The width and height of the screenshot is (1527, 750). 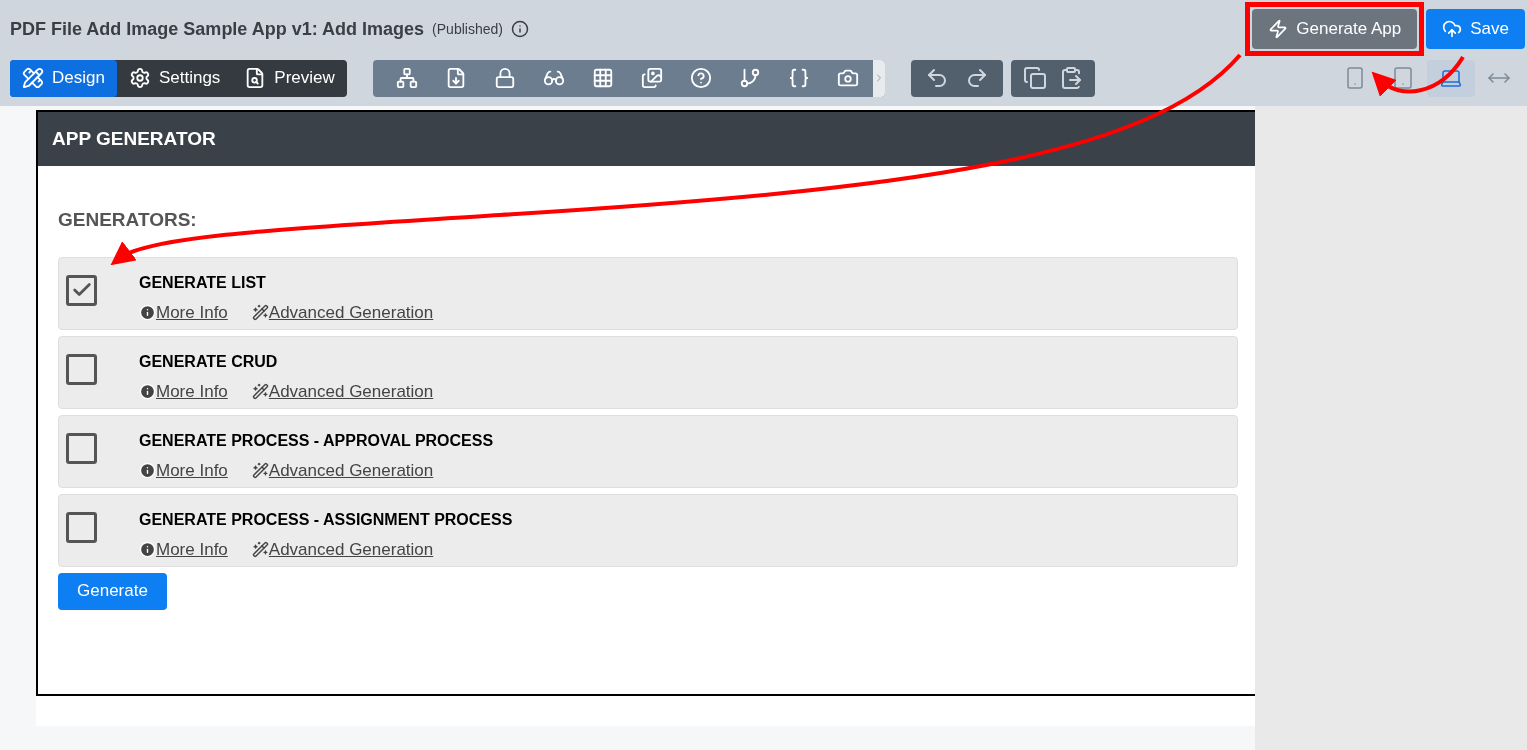 What do you see at coordinates (289, 78) in the screenshot?
I see `mode-tab: Preview` at bounding box center [289, 78].